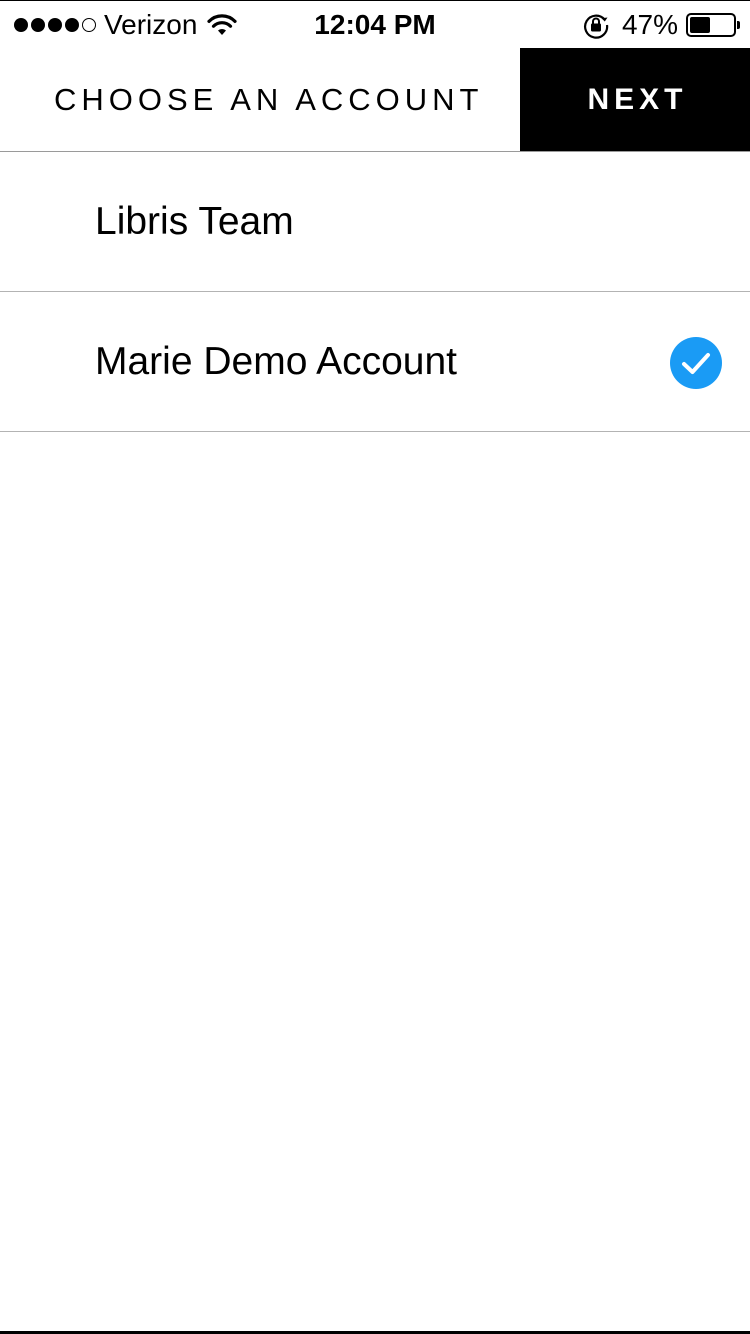 The width and height of the screenshot is (750, 1334). Describe the element at coordinates (269, 99) in the screenshot. I see `page-title: CHOOSE AN ACCOUNT` at that location.